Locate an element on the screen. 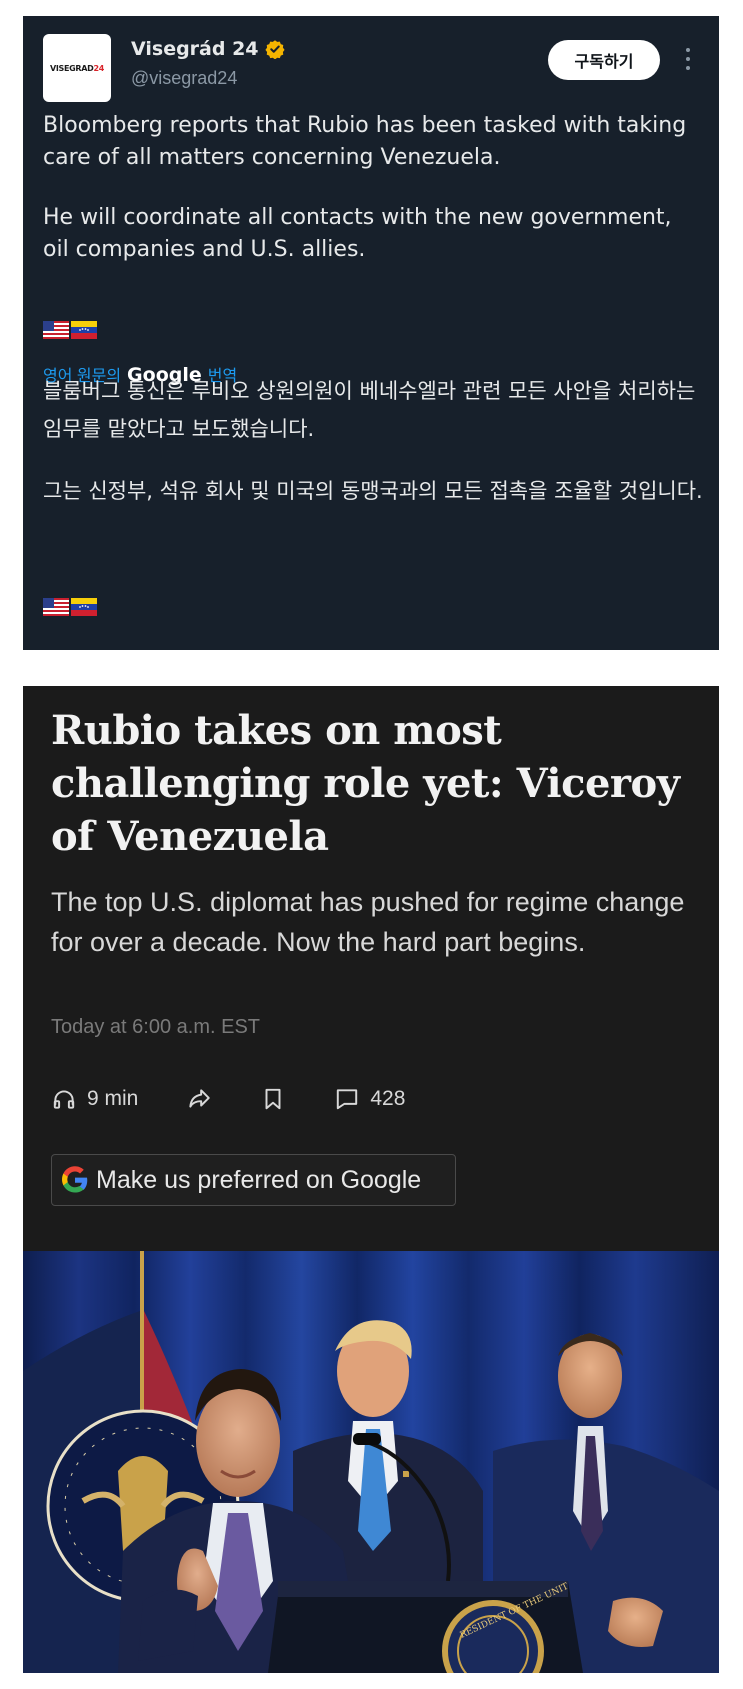 This screenshot has height=1689, width=743. author-name-row: Visegrád 24 is located at coordinates (208, 49).